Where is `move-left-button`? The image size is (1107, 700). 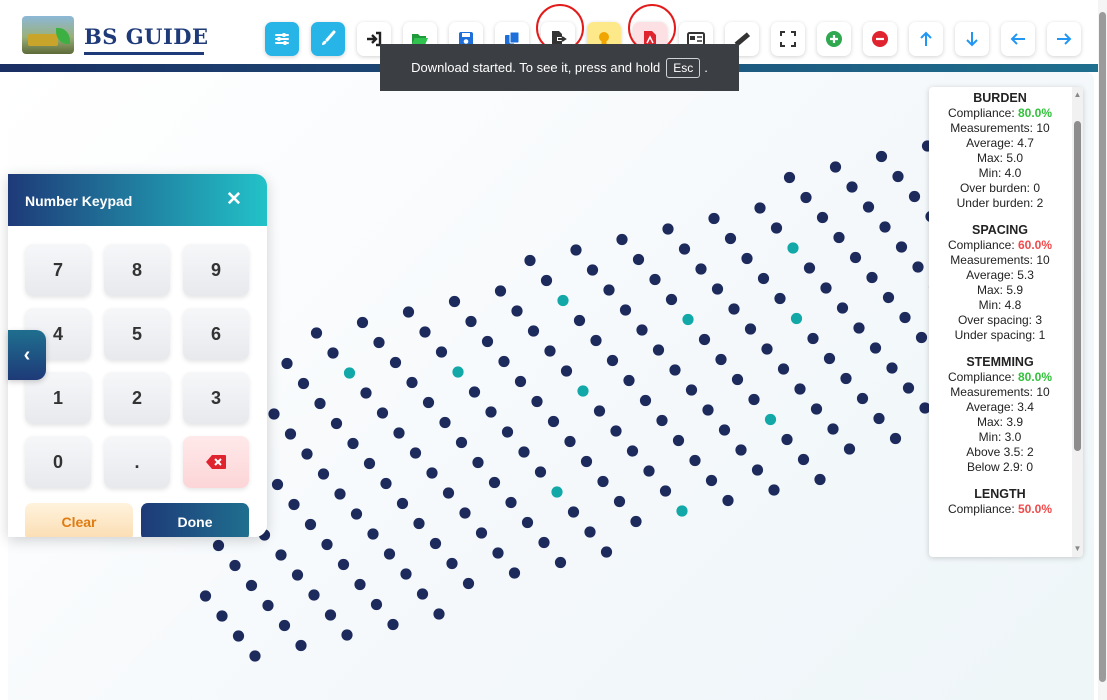
move-left-button is located at coordinates (1018, 39).